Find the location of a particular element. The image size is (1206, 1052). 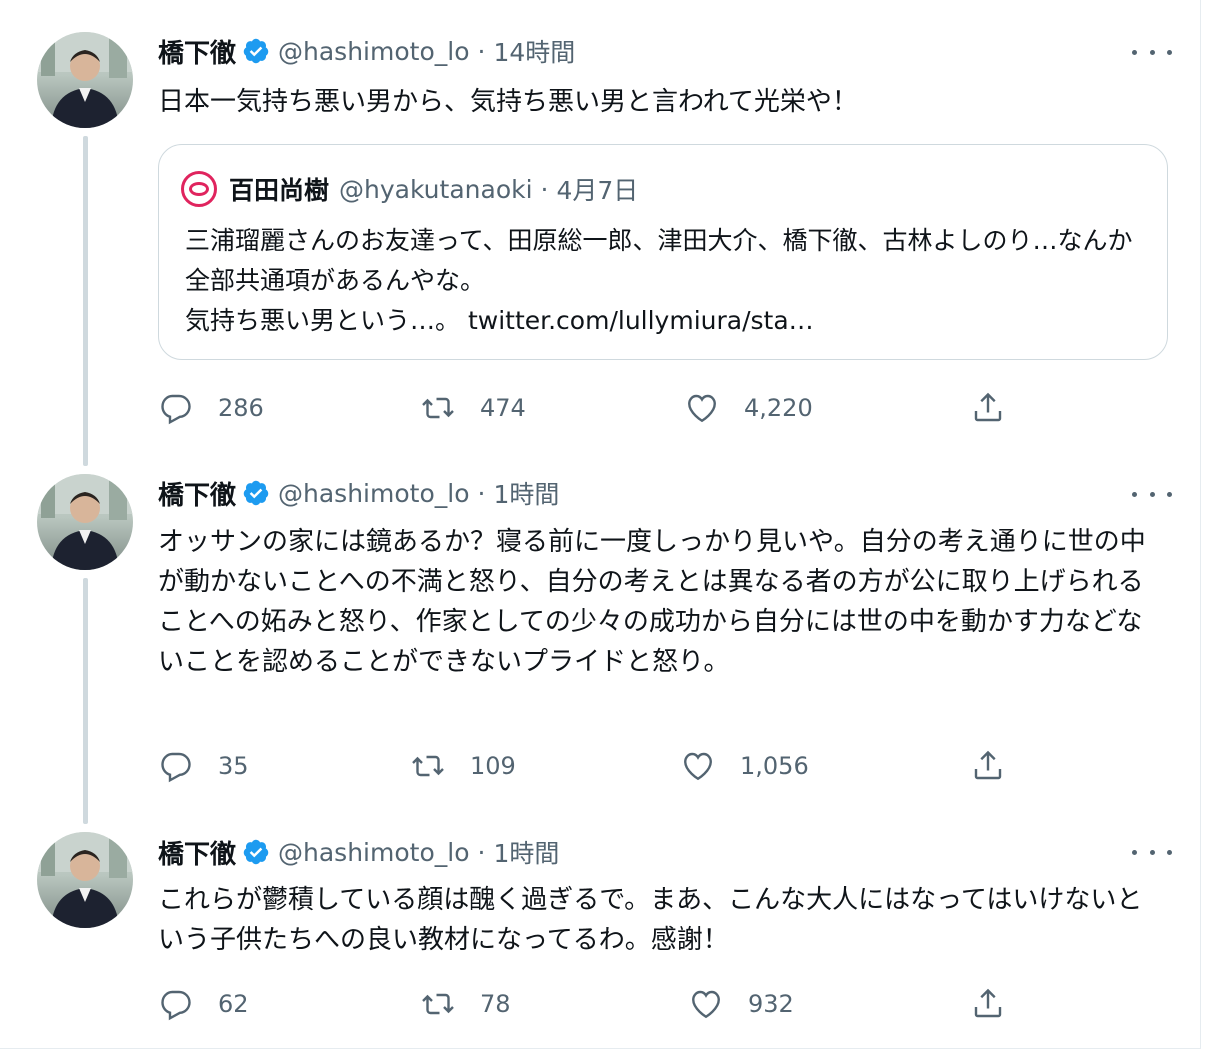

tweet-actions: 62 78 932 is located at coordinates (588, 1004).